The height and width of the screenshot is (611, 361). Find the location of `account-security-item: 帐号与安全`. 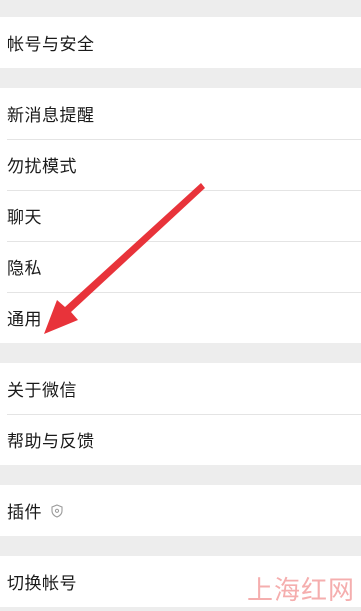

account-security-item: 帐号与安全 is located at coordinates (180, 42).